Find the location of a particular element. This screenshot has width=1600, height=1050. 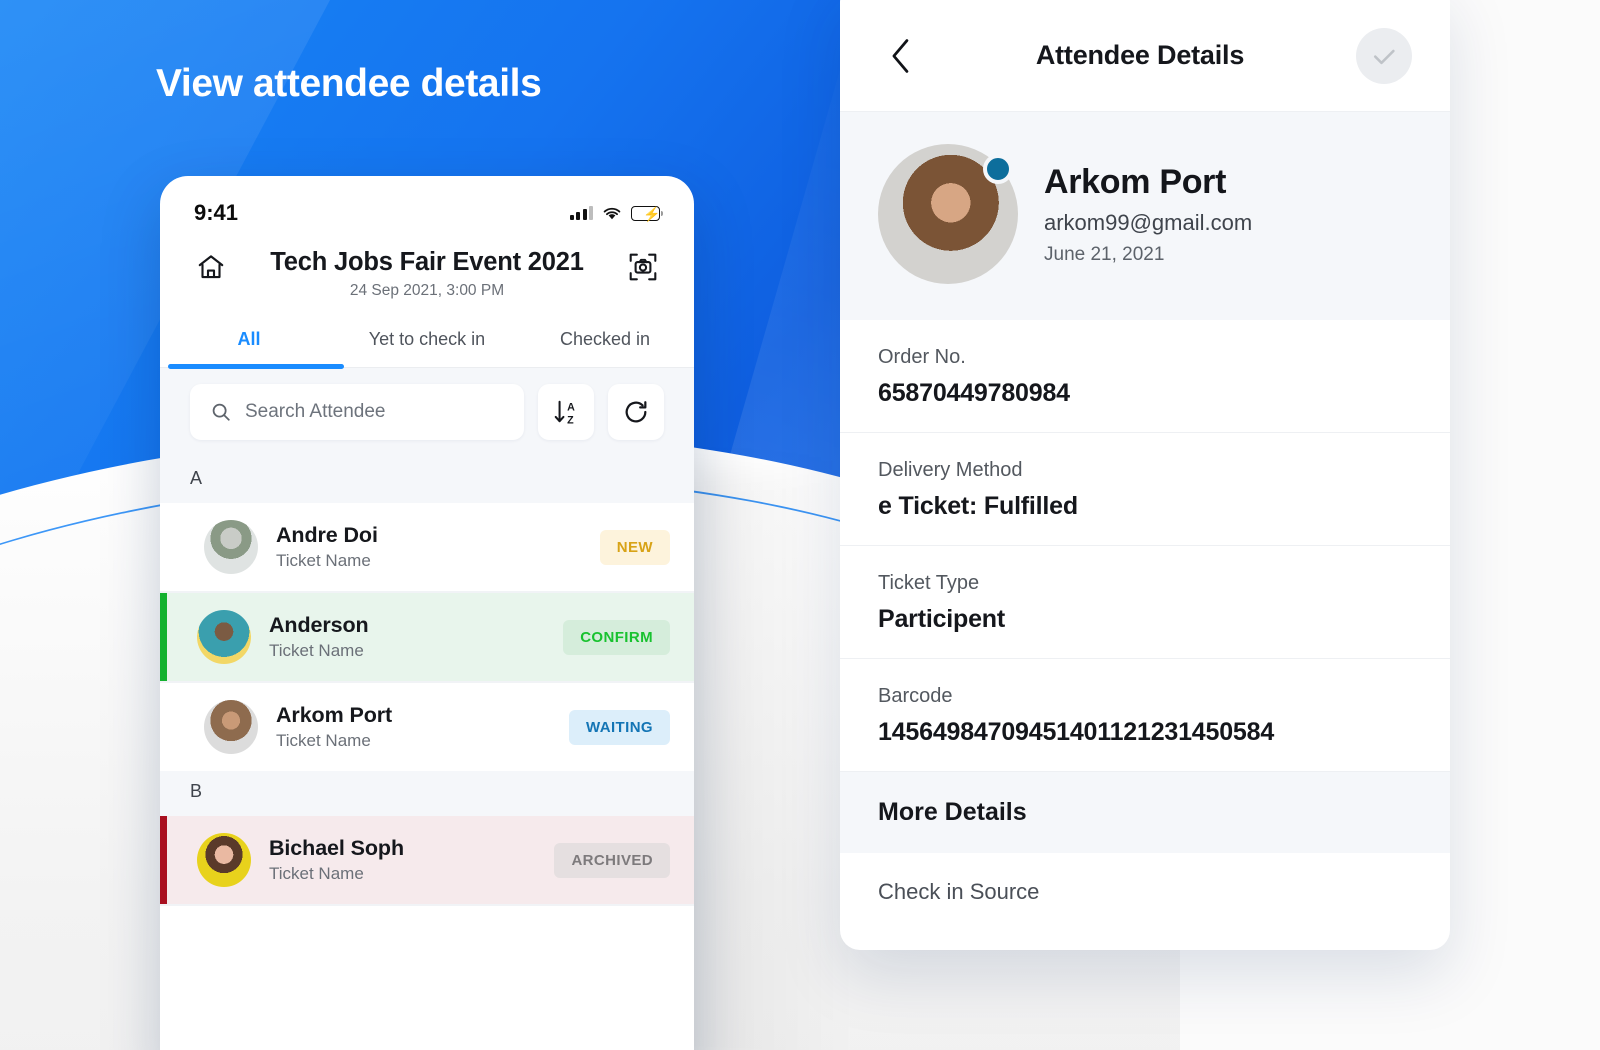

status-icons: ⚡ is located at coordinates (616, 213).